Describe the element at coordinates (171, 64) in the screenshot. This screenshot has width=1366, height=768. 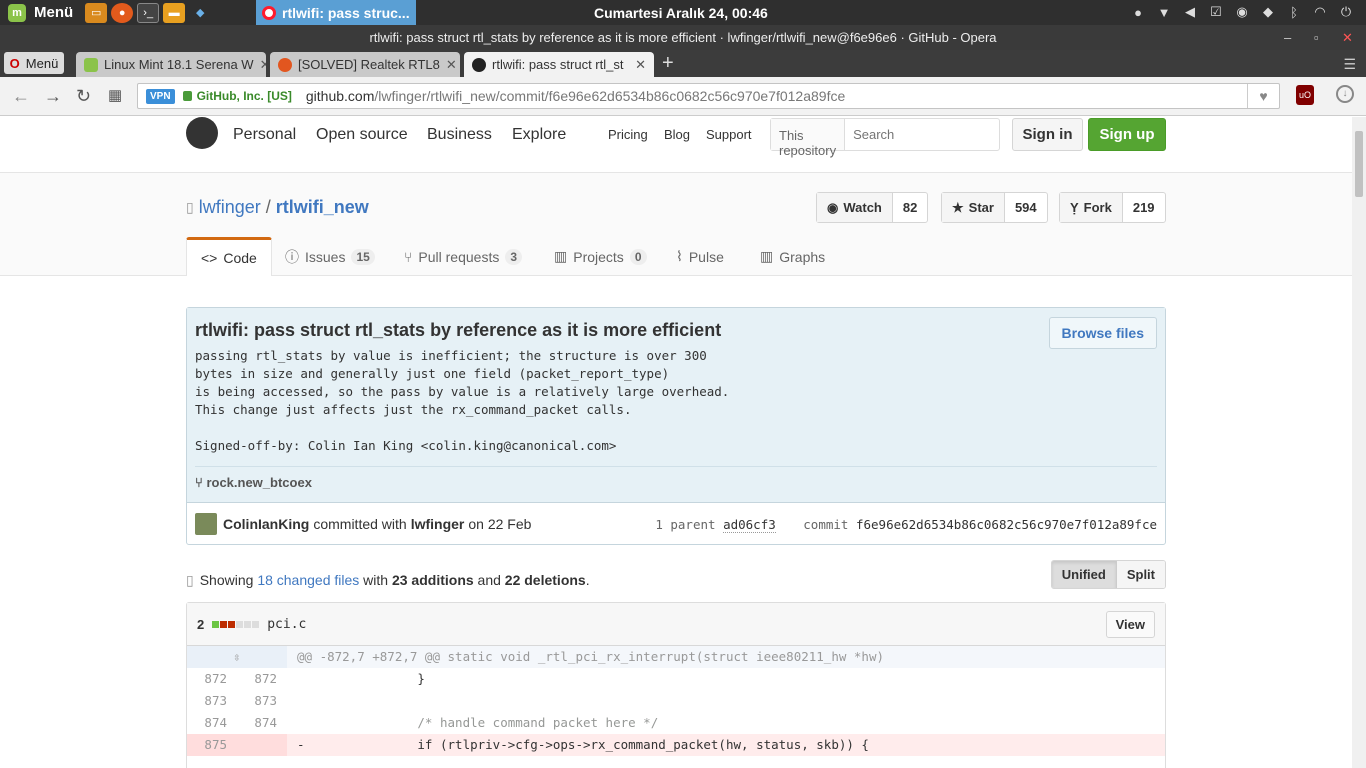
I see `tab-linux-mint: Linux Mint 18.1 Serena W ✕` at that location.